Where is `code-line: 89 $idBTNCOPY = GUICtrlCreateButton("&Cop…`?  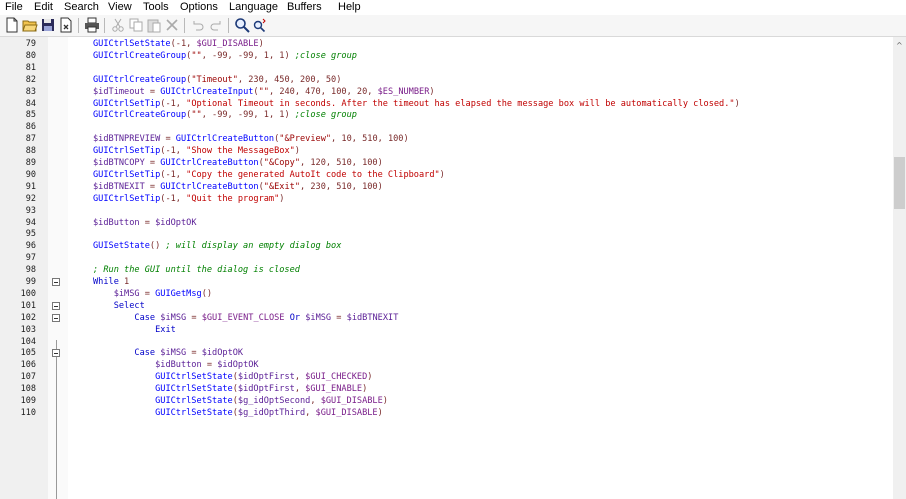 code-line: 89 $idBTNCOPY = GUICtrlCreateButton("&Cop… is located at coordinates (446, 164).